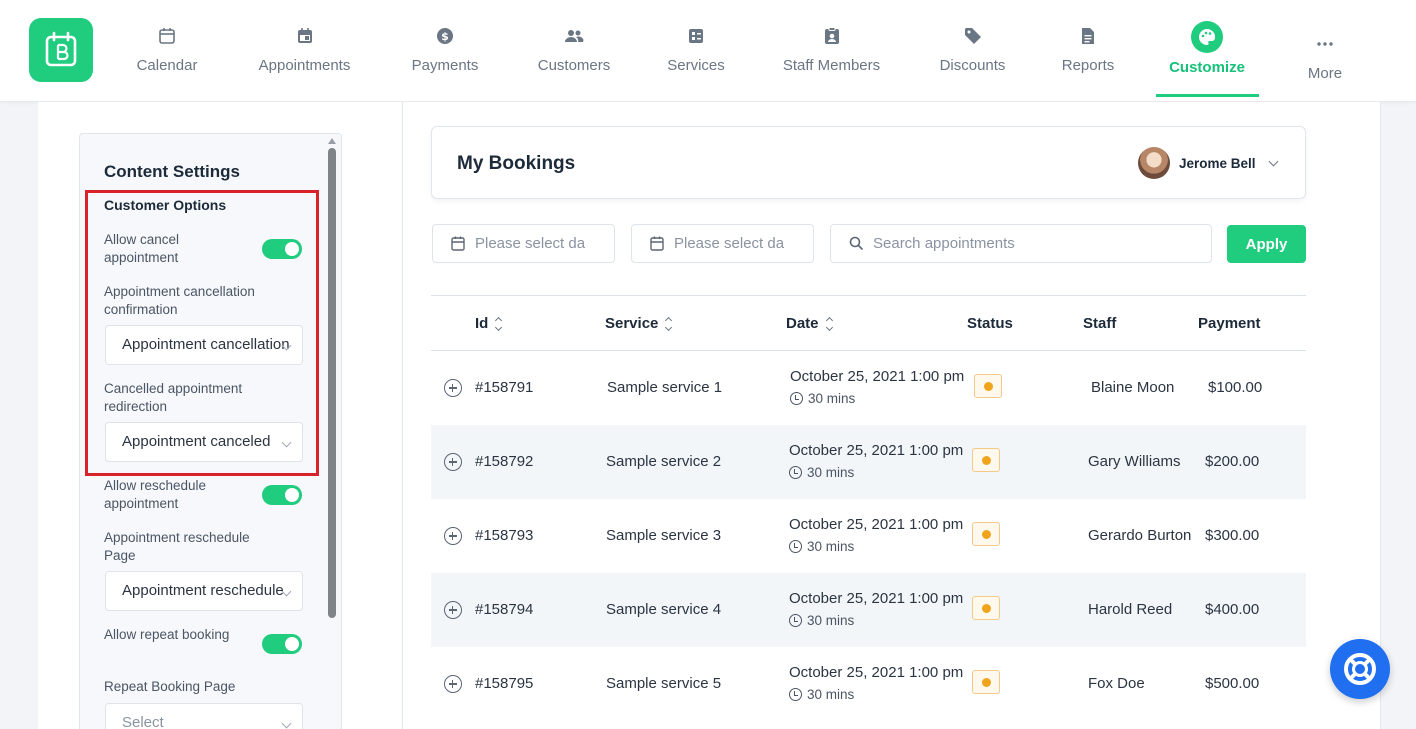  Describe the element at coordinates (1235, 387) in the screenshot. I see `booking-payment: $100.00` at that location.